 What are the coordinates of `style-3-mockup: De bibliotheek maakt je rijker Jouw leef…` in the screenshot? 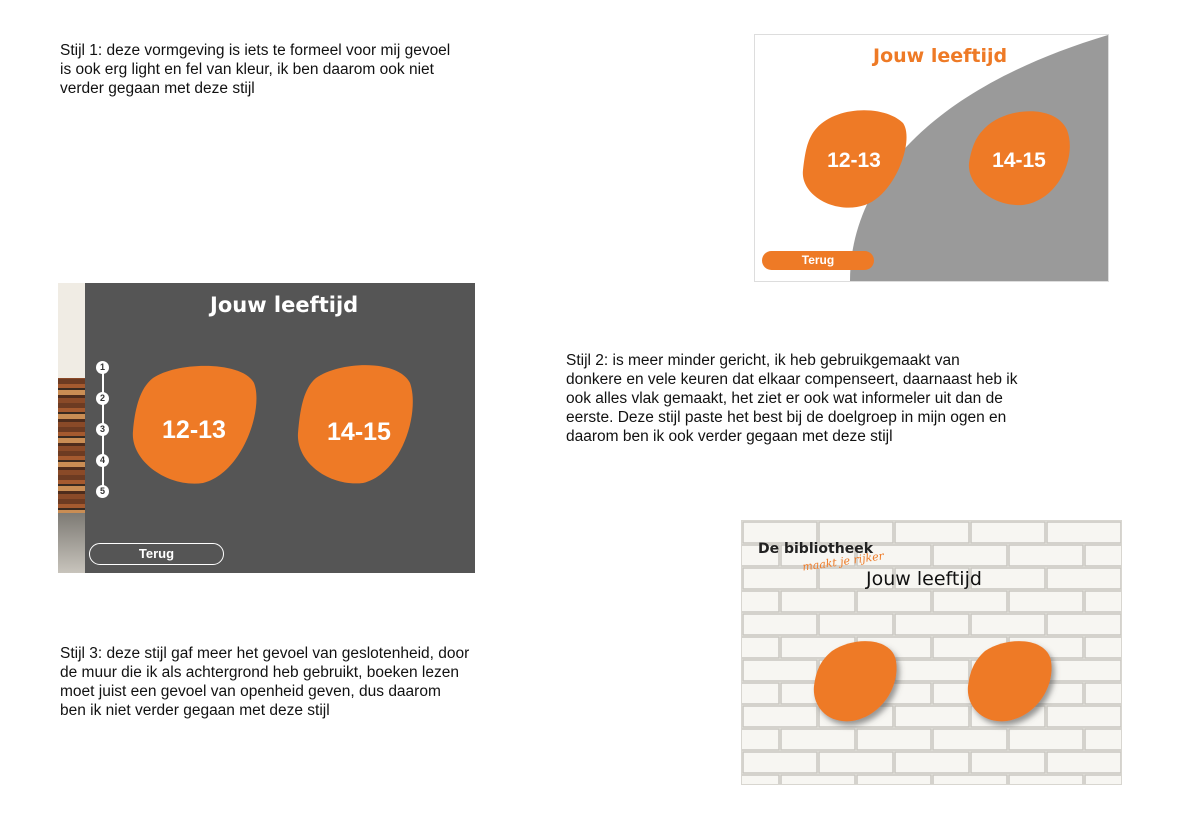 It's located at (931, 652).